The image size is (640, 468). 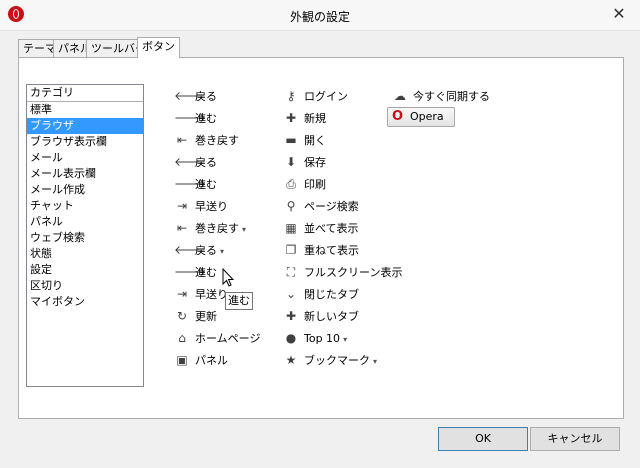 I want to click on toolbar-button-item: ✚ 新規, so click(x=304, y=118).